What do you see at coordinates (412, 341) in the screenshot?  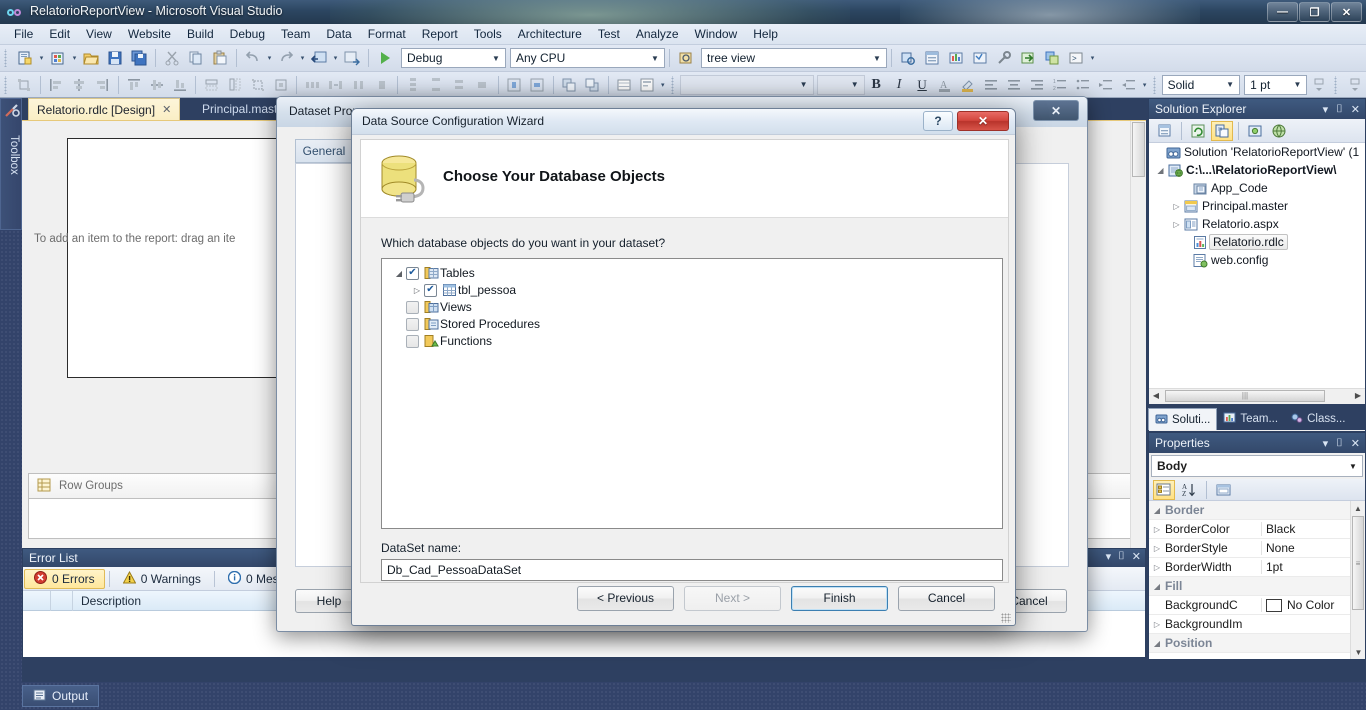 I see `functions-checkbox` at bounding box center [412, 341].